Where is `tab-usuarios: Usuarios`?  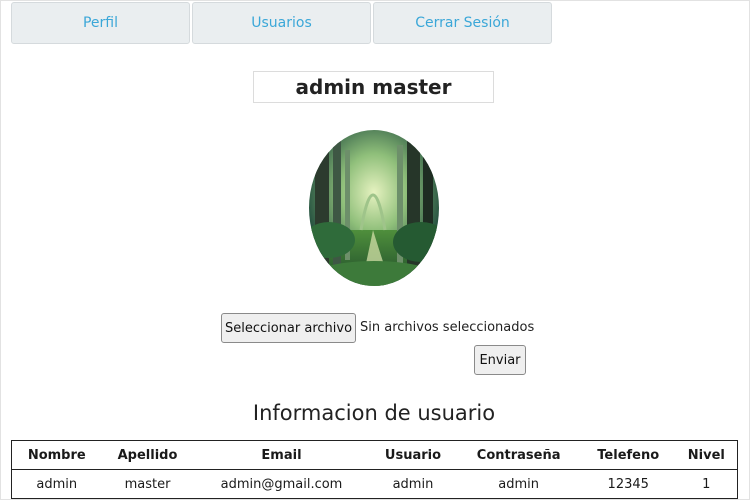
tab-usuarios: Usuarios is located at coordinates (281, 23).